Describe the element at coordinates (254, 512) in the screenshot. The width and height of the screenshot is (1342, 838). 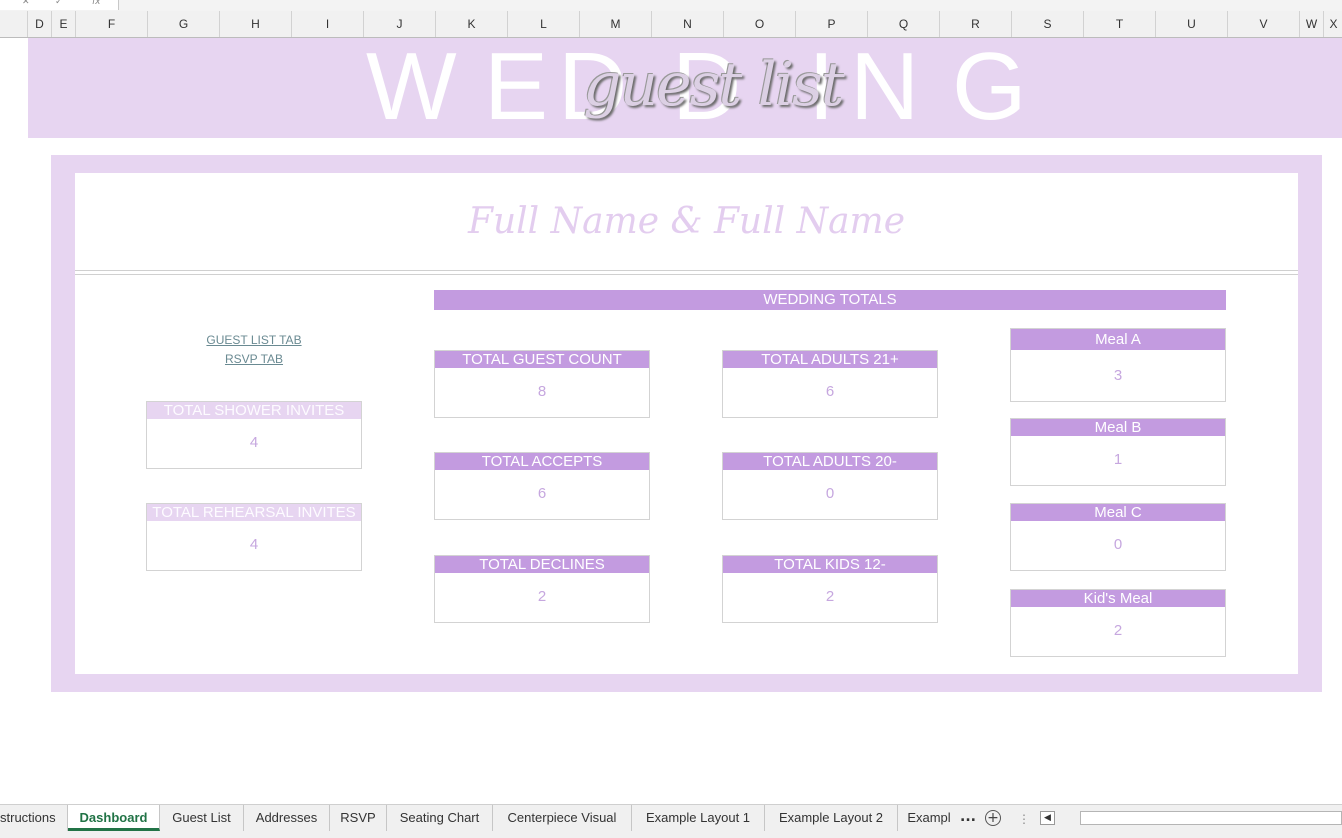
I see `card-label: TOTAL REHEARSAL INVITES` at that location.